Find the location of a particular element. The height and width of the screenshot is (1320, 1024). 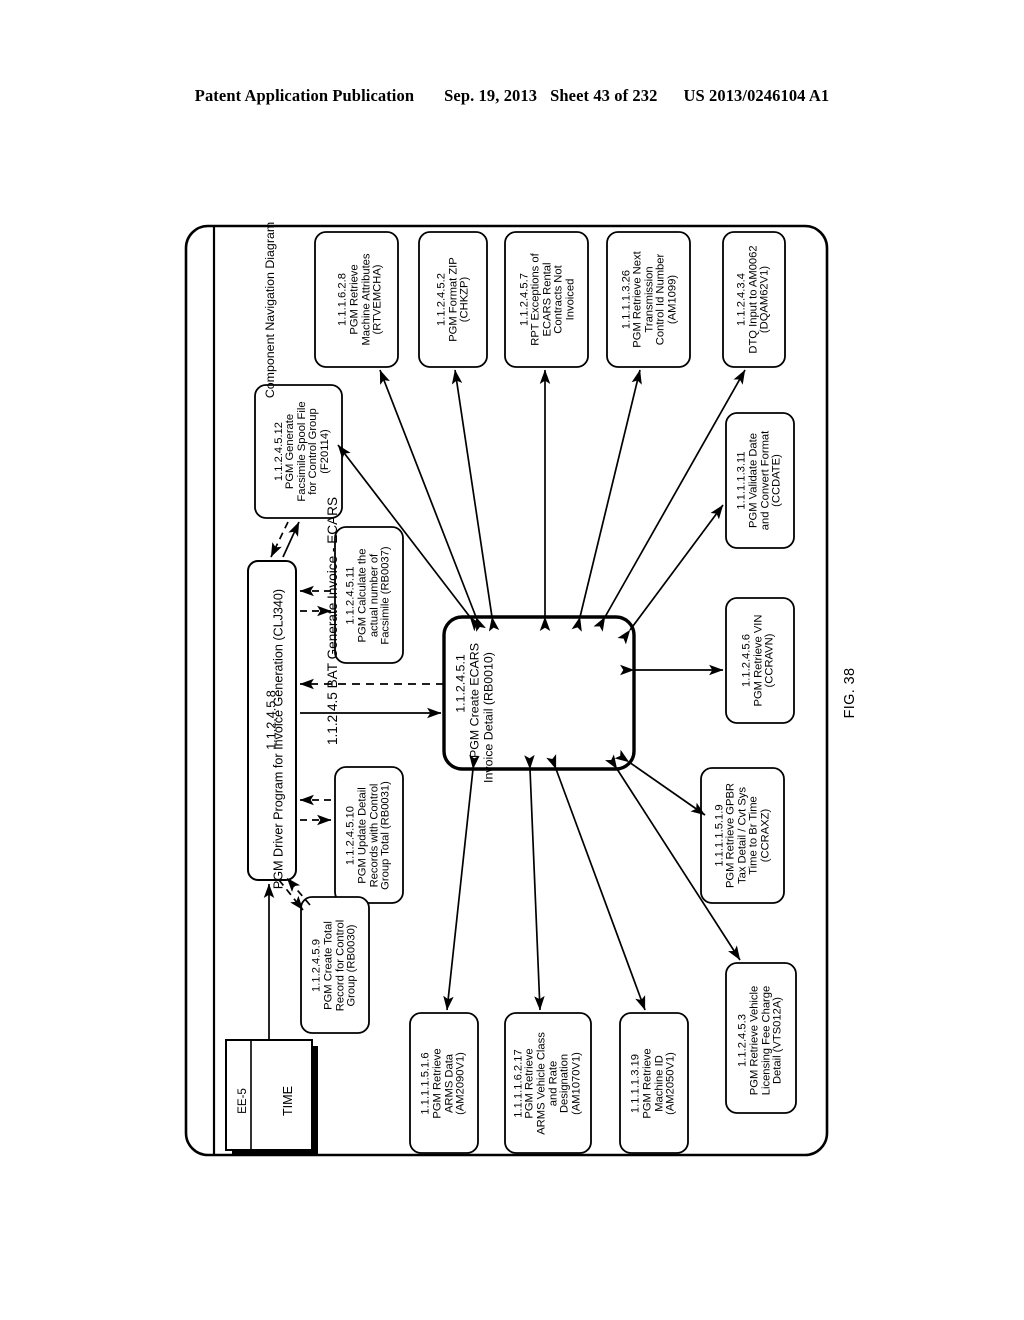

connector-center-validate-date is located at coordinates (670, 574).